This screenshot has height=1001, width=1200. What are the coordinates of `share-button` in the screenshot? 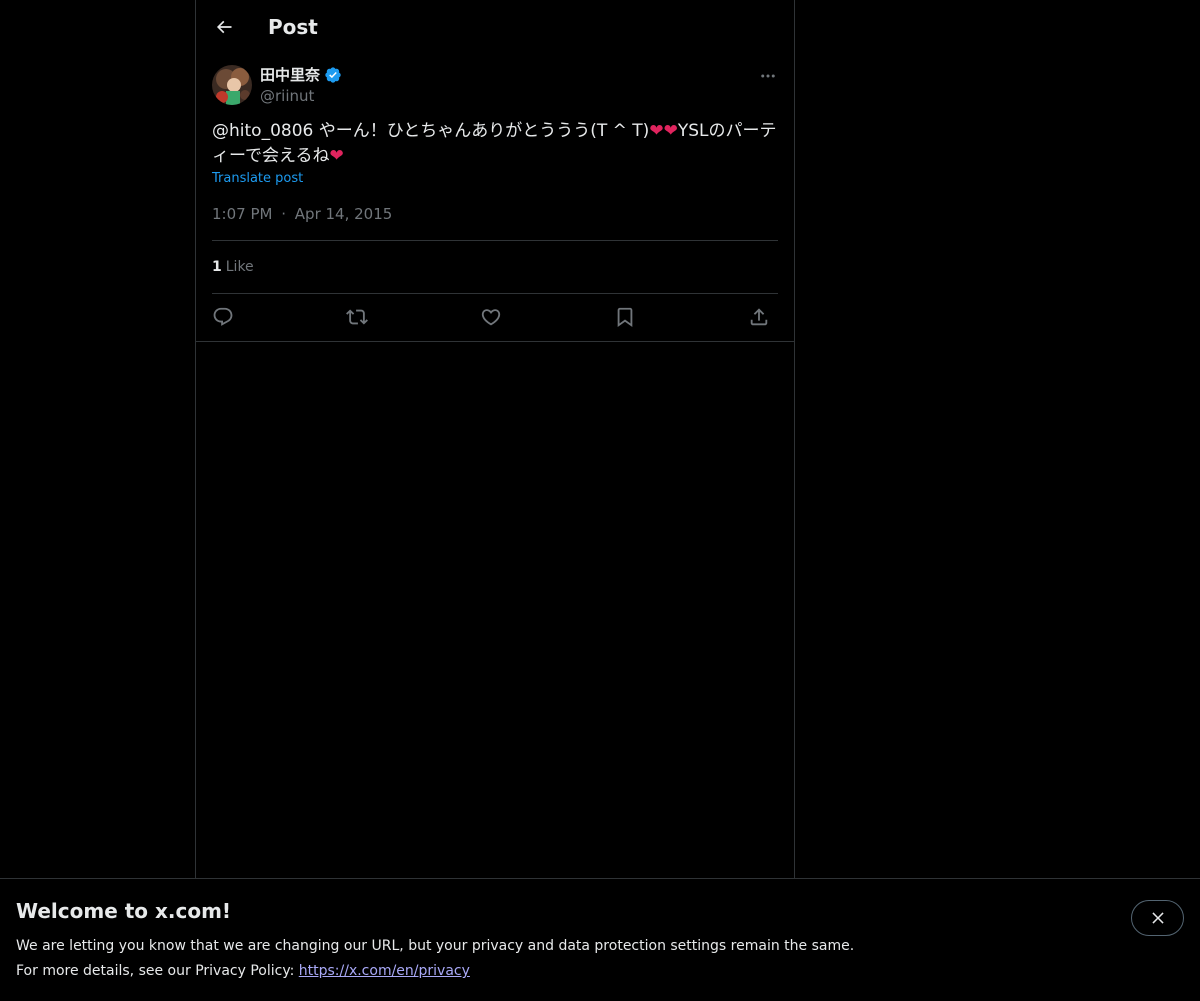 It's located at (759, 317).